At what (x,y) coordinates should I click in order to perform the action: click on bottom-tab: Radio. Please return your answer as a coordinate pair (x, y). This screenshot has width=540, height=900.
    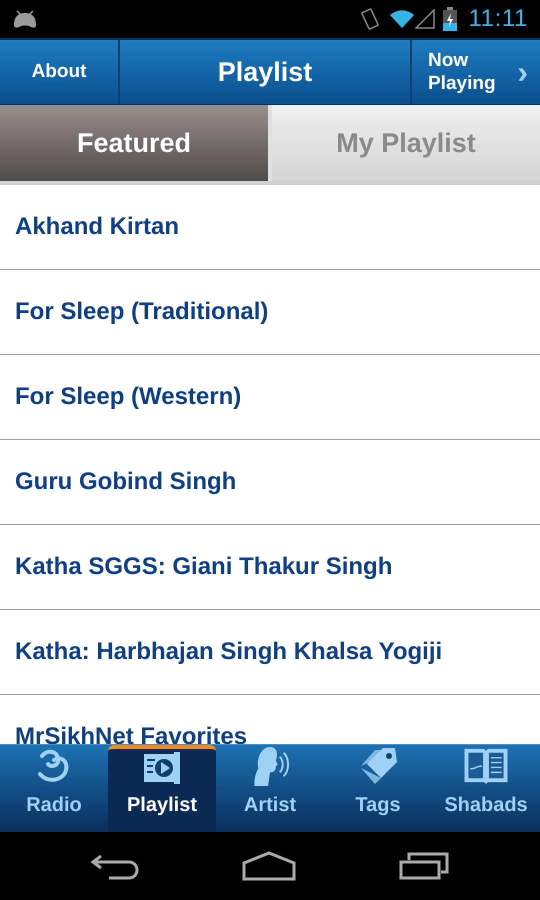
    Looking at the image, I should click on (54, 788).